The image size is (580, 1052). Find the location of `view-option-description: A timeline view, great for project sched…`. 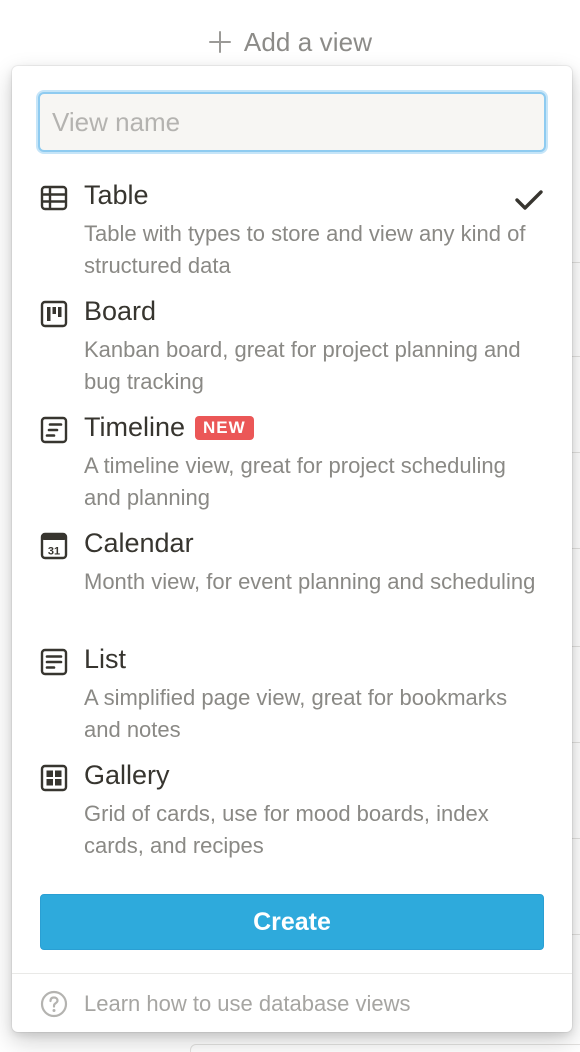

view-option-description: A timeline view, great for project sched… is located at coordinates (295, 481).